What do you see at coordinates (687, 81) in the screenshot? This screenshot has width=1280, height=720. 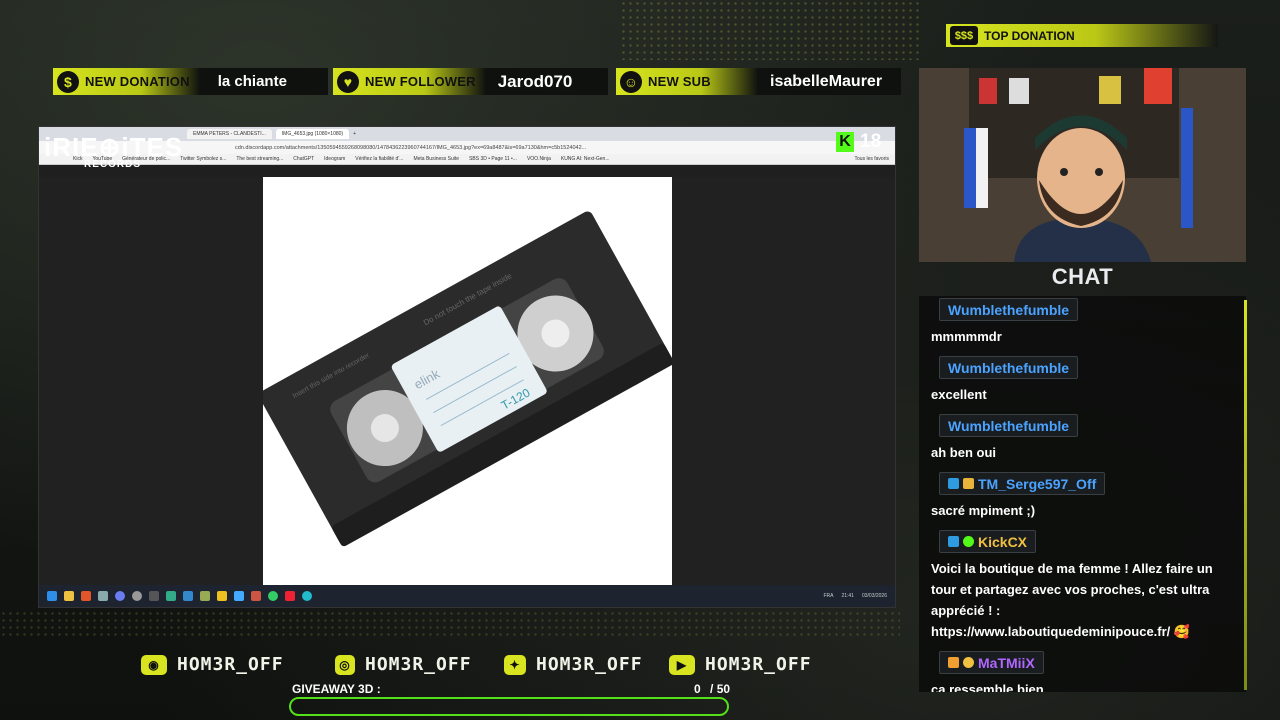 I see `new-sub-tag: ☺ NEW SUB` at bounding box center [687, 81].